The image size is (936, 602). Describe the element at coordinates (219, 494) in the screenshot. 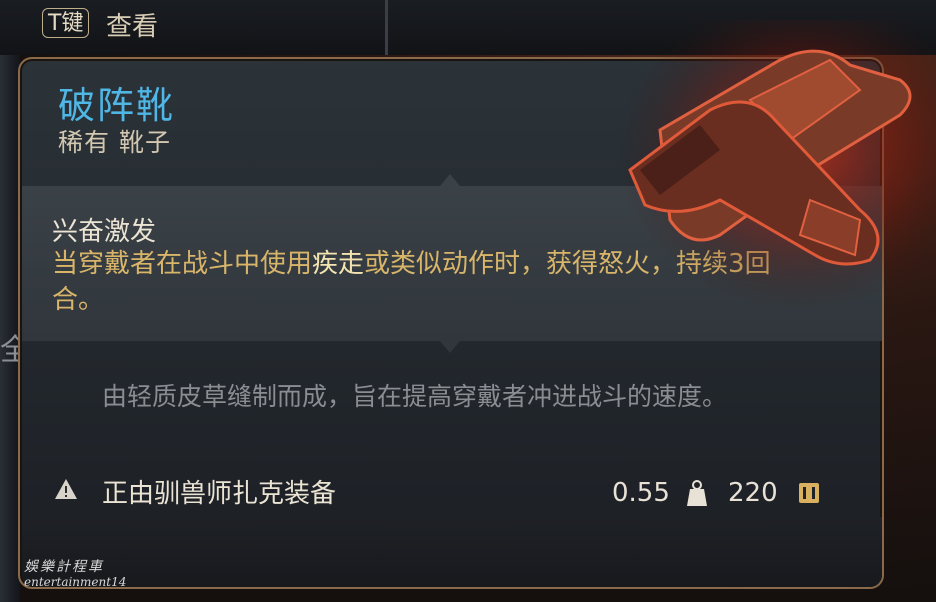

I see `equipped-by-text: 正由驯兽师扎克装备` at that location.